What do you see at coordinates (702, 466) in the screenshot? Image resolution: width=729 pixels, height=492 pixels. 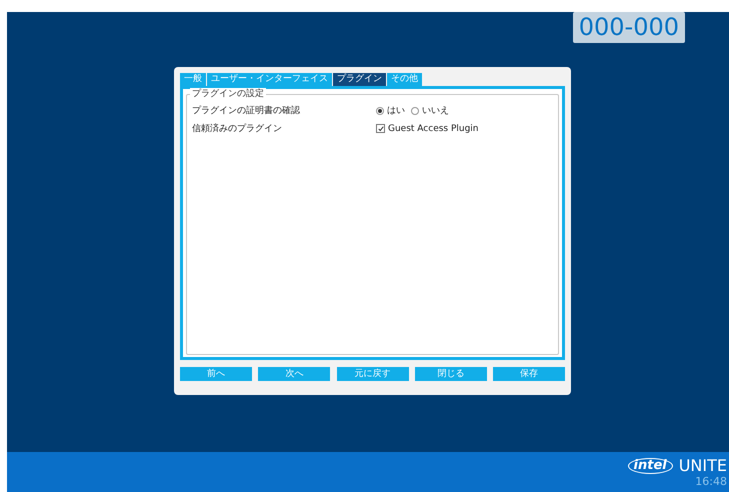 I see `brand-name: UNITE` at bounding box center [702, 466].